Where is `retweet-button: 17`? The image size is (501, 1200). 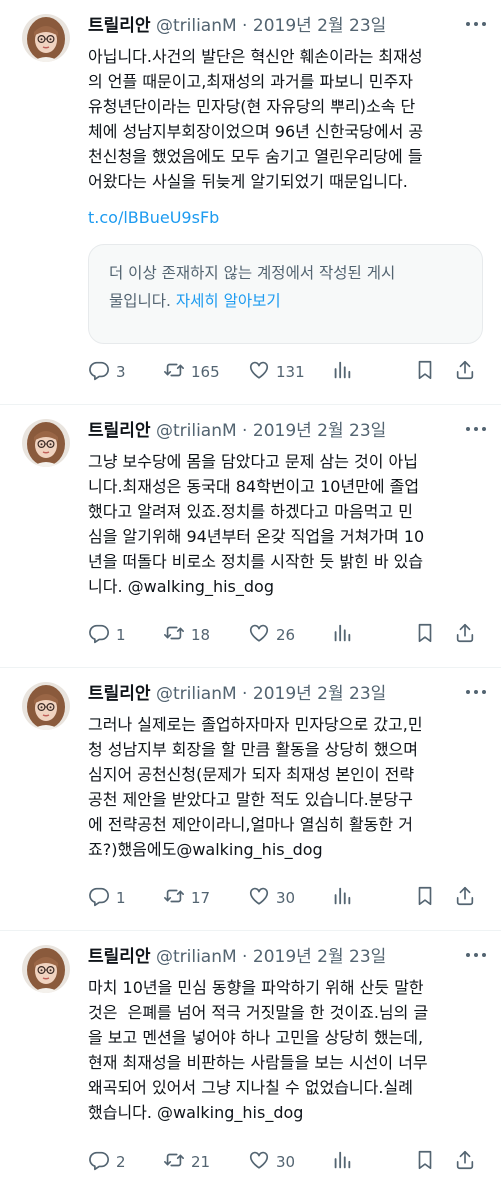
retweet-button: 17 is located at coordinates (186, 898).